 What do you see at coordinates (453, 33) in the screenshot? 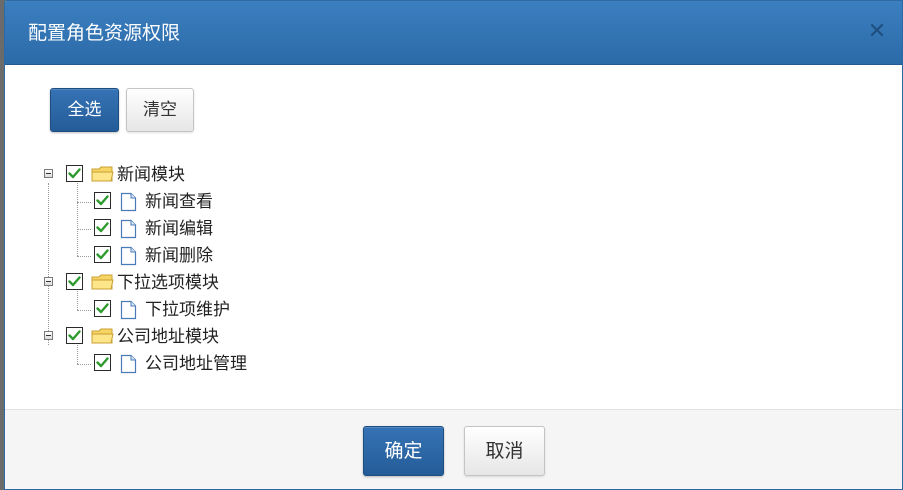
I see `dialog-header: 配置角色资源权限 ✕` at bounding box center [453, 33].